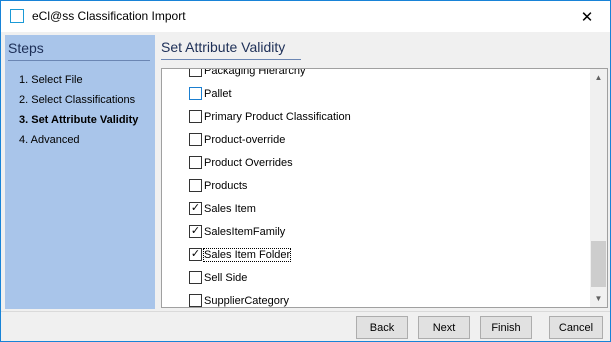  I want to click on scroll-up-icon: ▲, so click(598, 77).